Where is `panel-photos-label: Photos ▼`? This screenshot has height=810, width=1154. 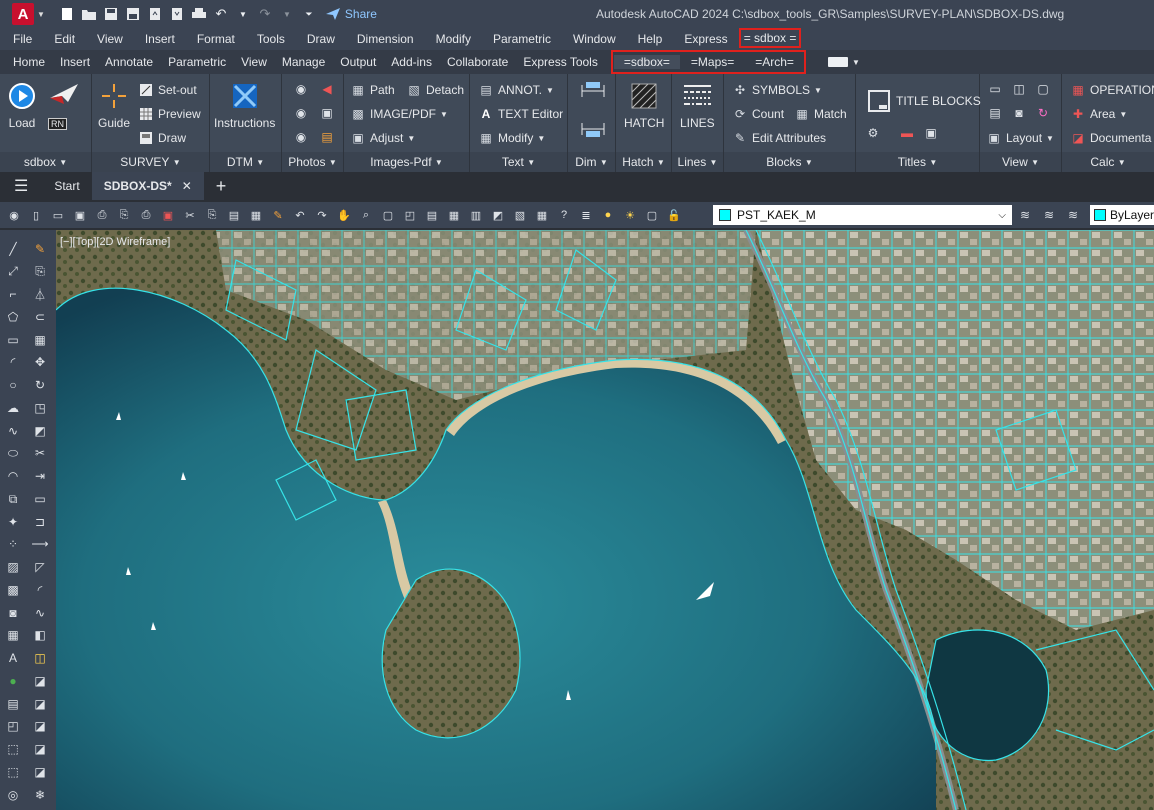 panel-photos-label: Photos ▼ is located at coordinates (312, 162).